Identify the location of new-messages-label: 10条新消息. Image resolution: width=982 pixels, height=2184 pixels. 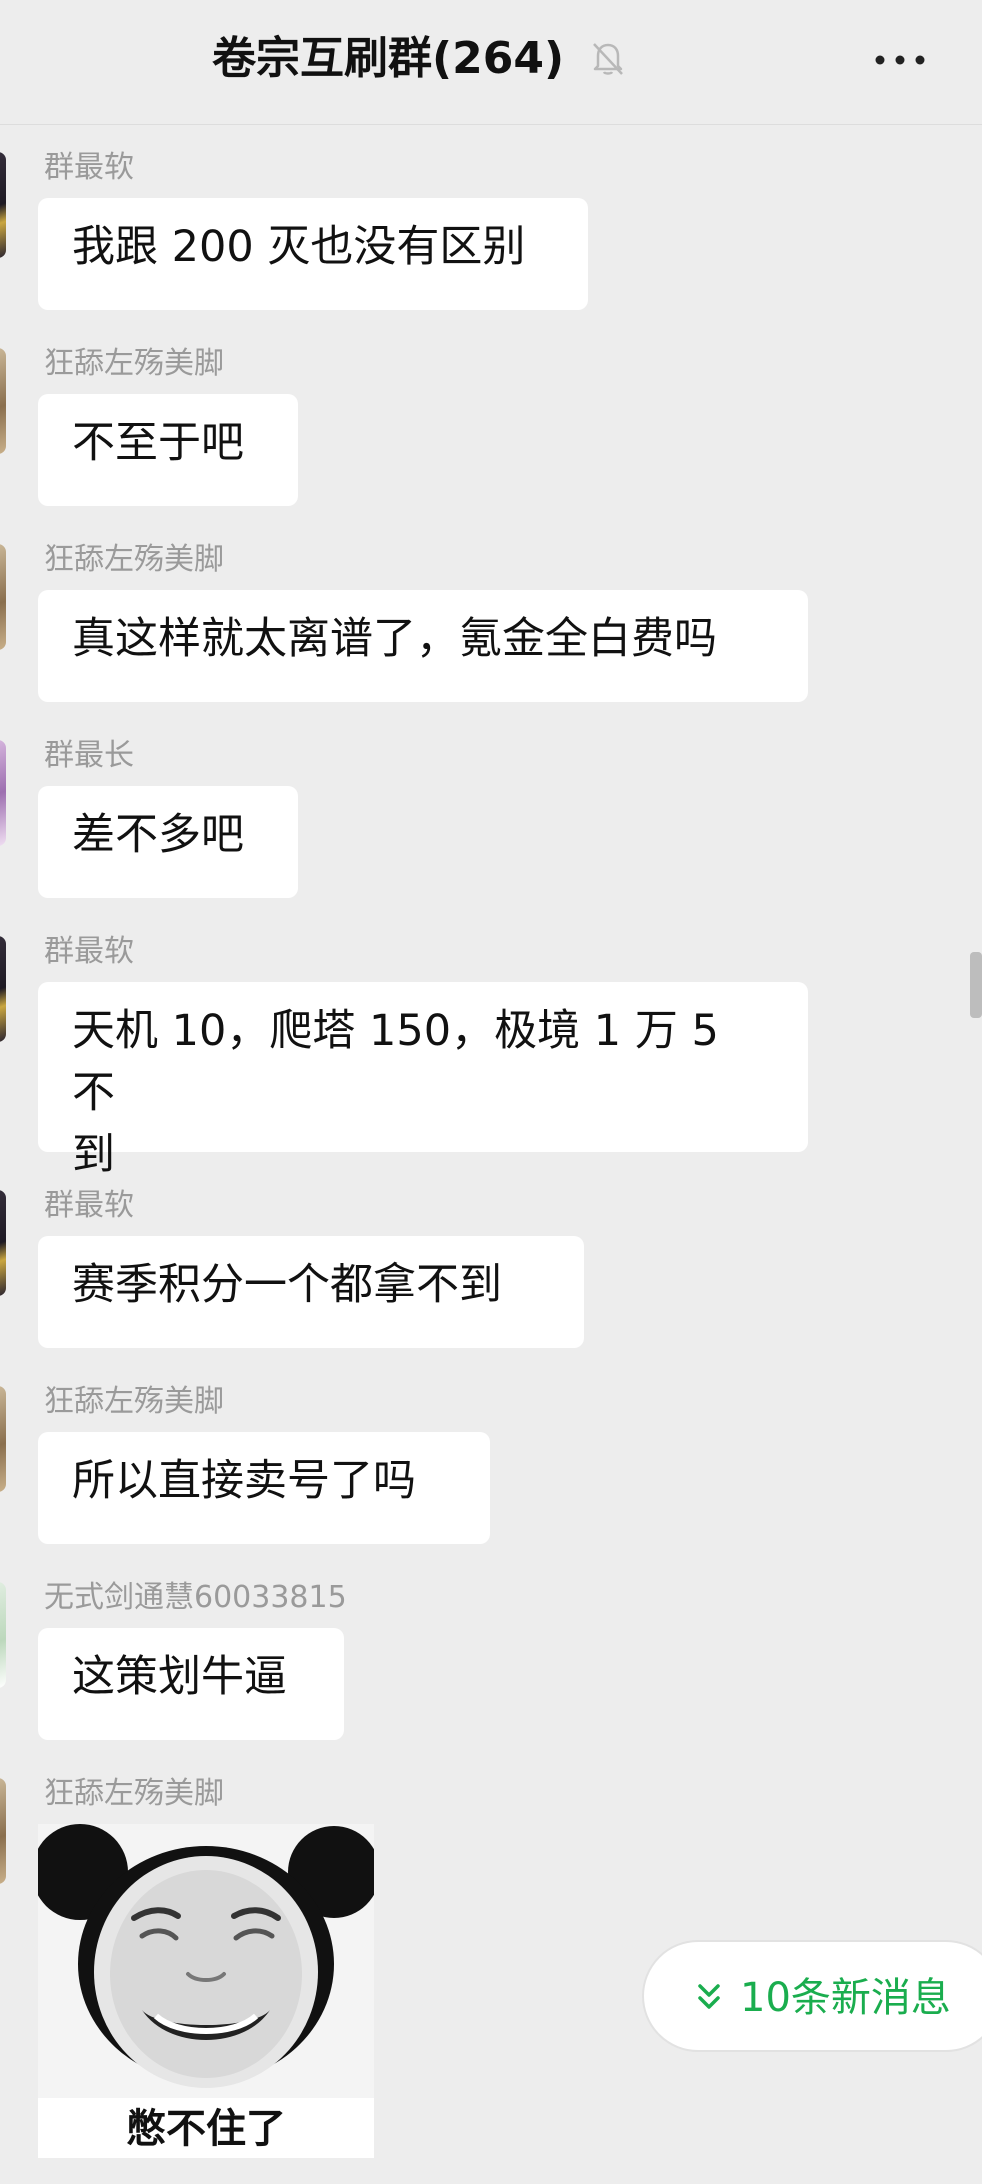
(845, 1998).